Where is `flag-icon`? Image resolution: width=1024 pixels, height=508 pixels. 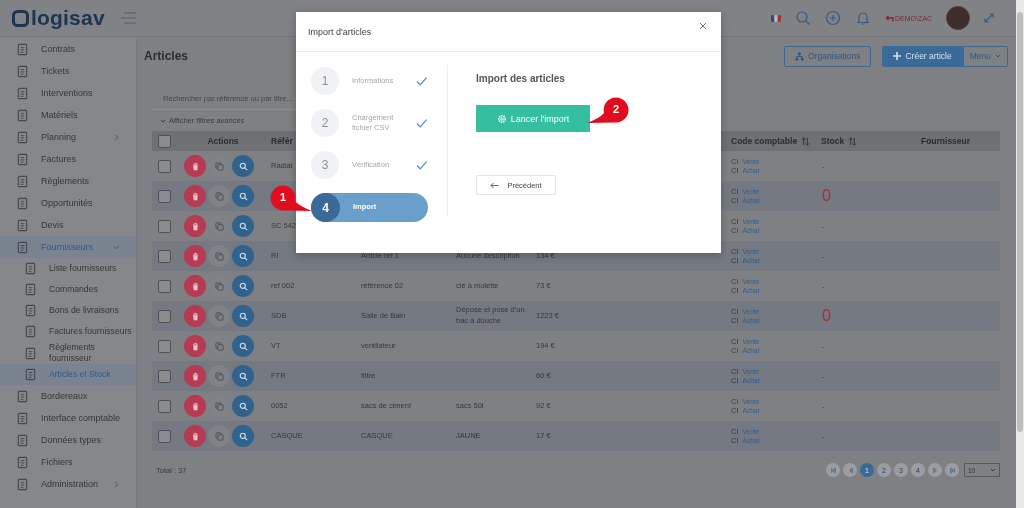 flag-icon is located at coordinates (776, 18).